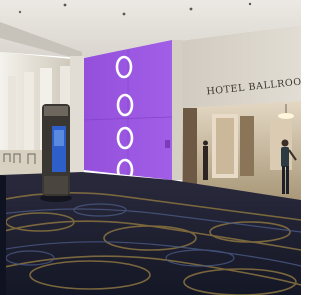 The image size is (320, 295). I want to click on column, so click(77, 117).